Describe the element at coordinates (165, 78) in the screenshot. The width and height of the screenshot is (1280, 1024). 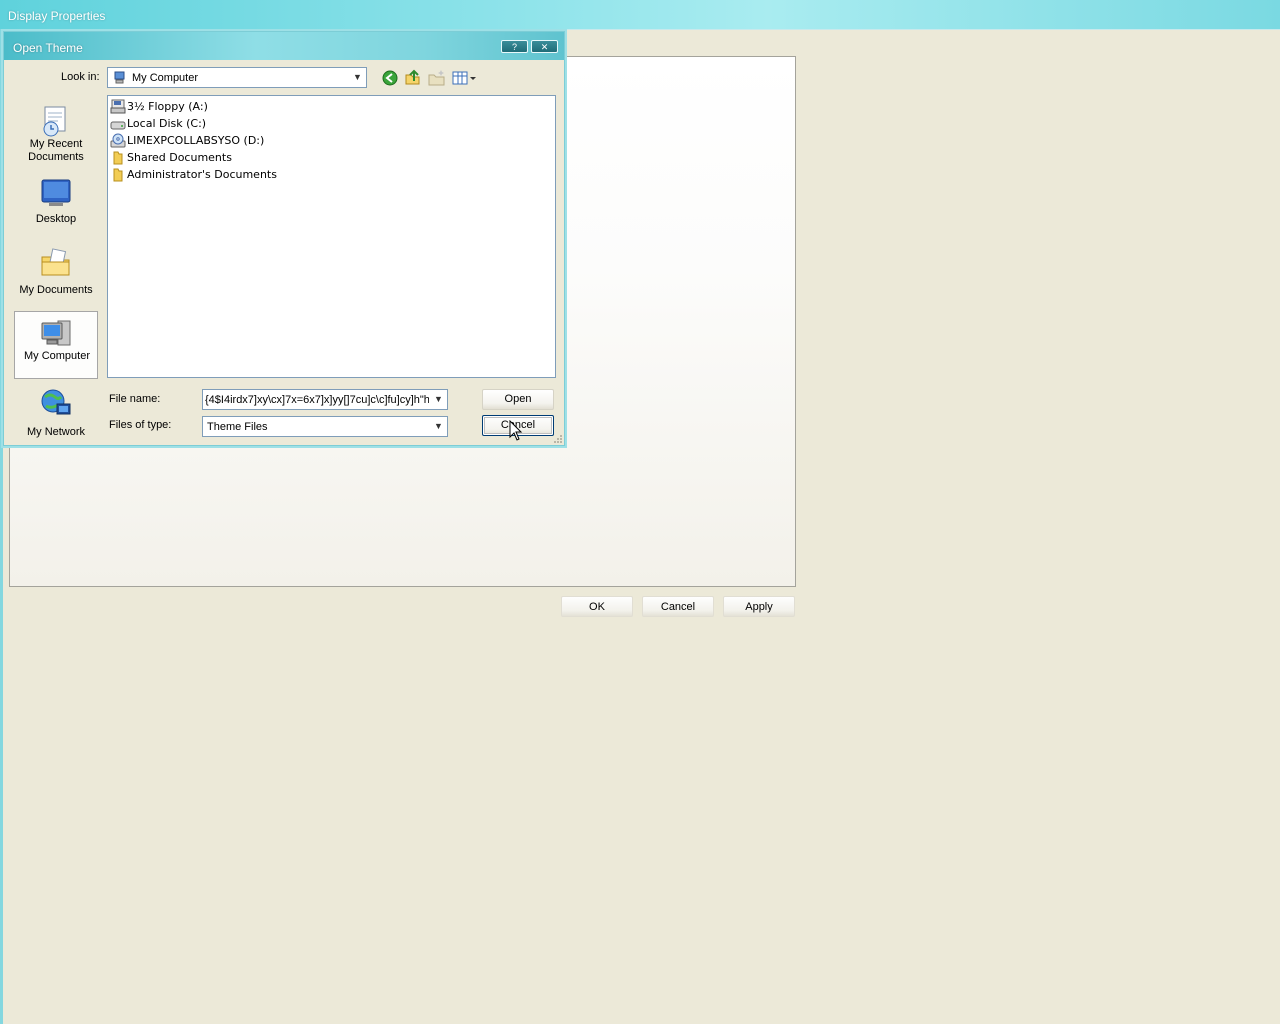
I see `look-in-value: My Computer` at that location.